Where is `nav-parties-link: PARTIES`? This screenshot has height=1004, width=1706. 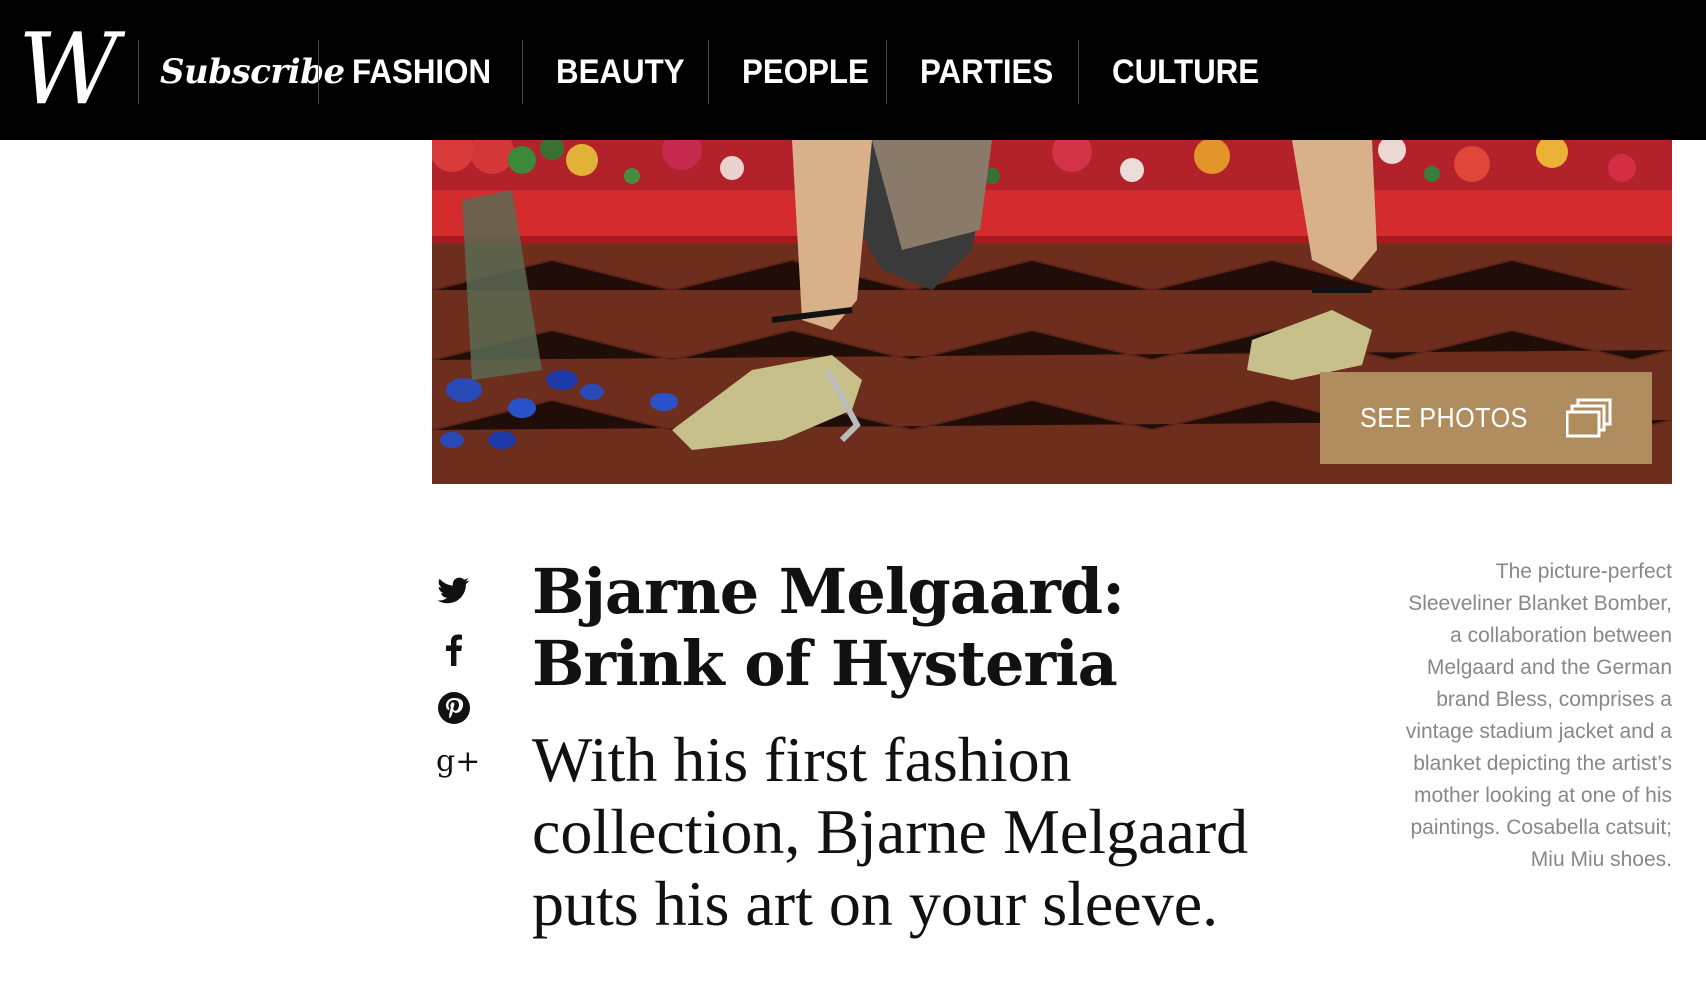
nav-parties-link: PARTIES is located at coordinates (986, 72).